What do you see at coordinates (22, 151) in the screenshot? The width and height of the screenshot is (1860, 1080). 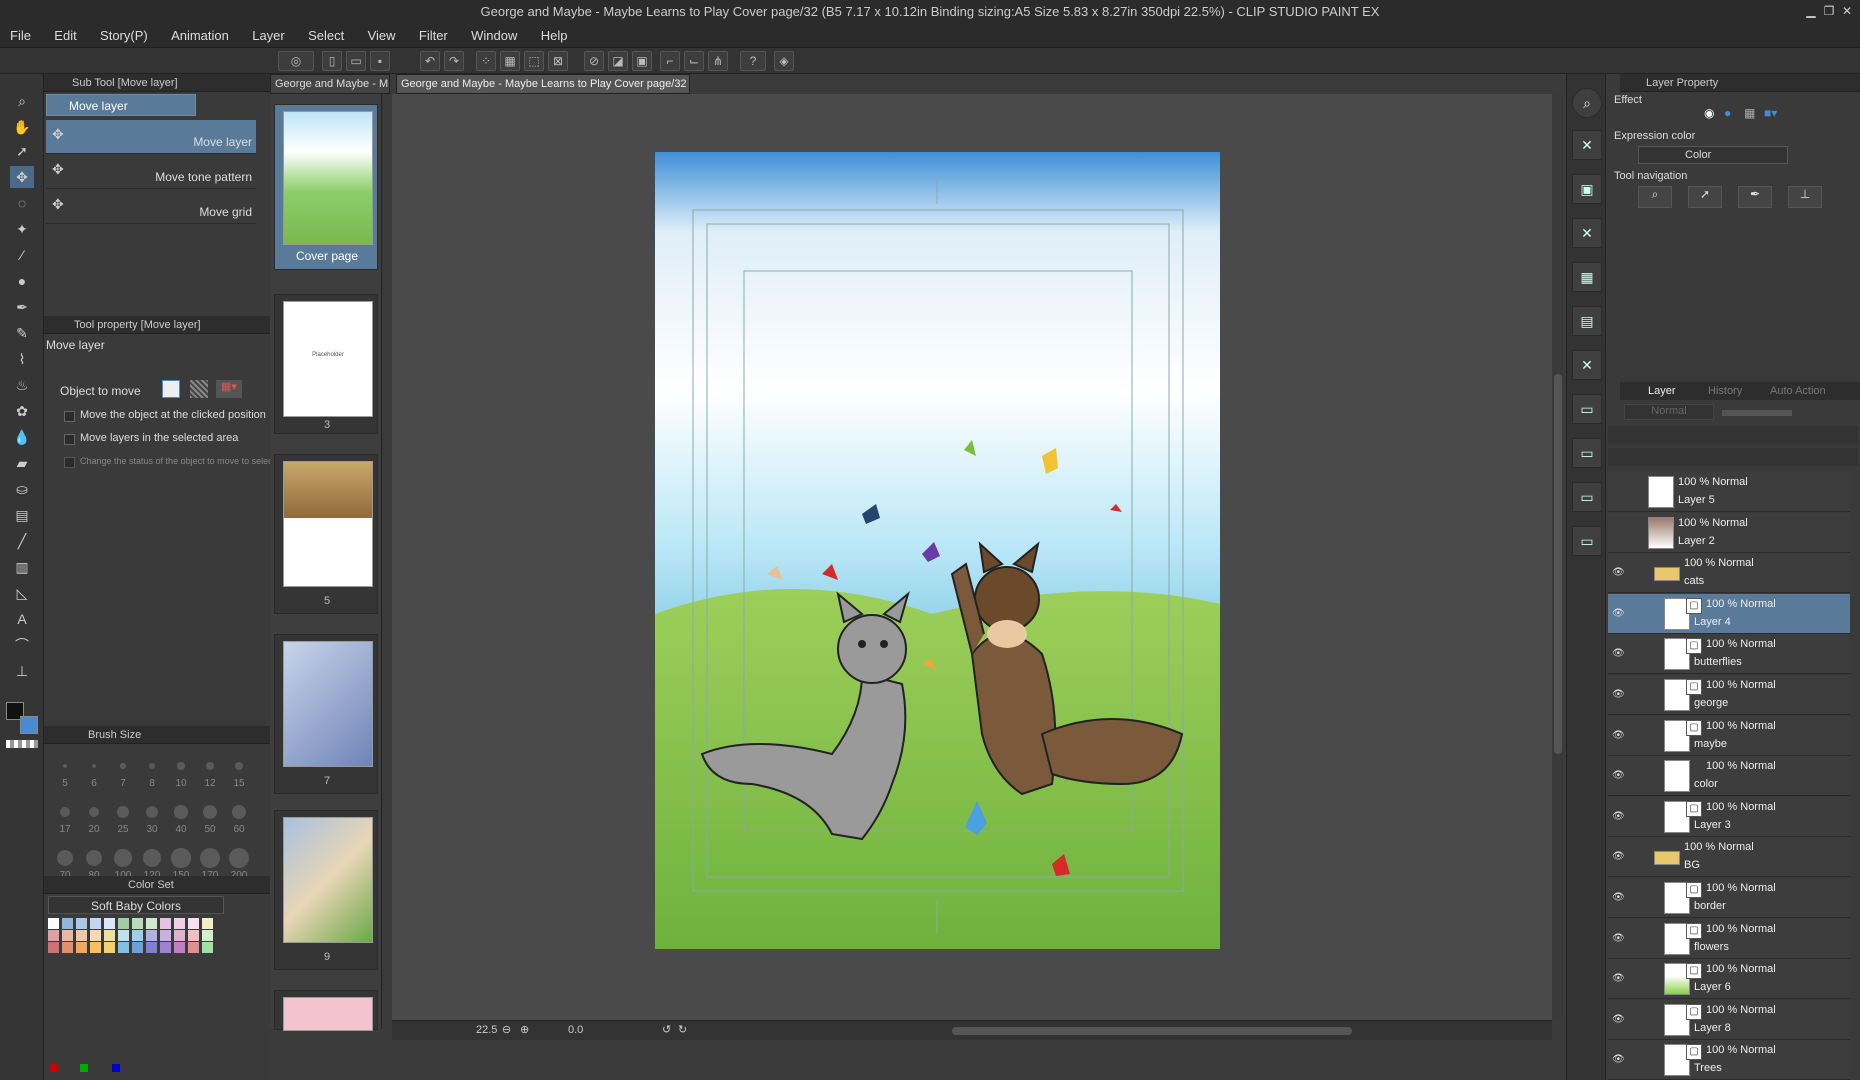 I see `operation-tool-icon: ➚` at bounding box center [22, 151].